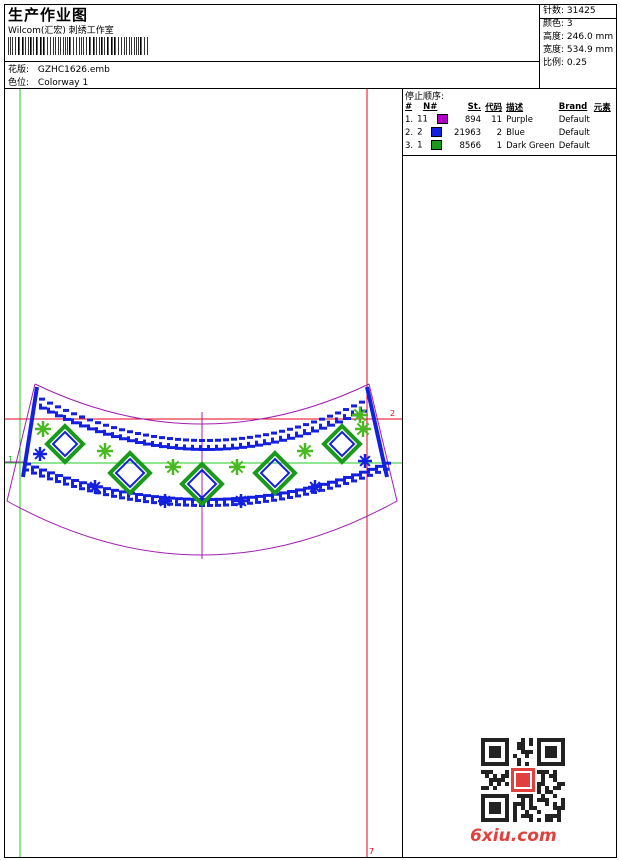 The width and height of the screenshot is (620, 860). What do you see at coordinates (539, 46) in the screenshot?
I see `stats-divider` at bounding box center [539, 46].